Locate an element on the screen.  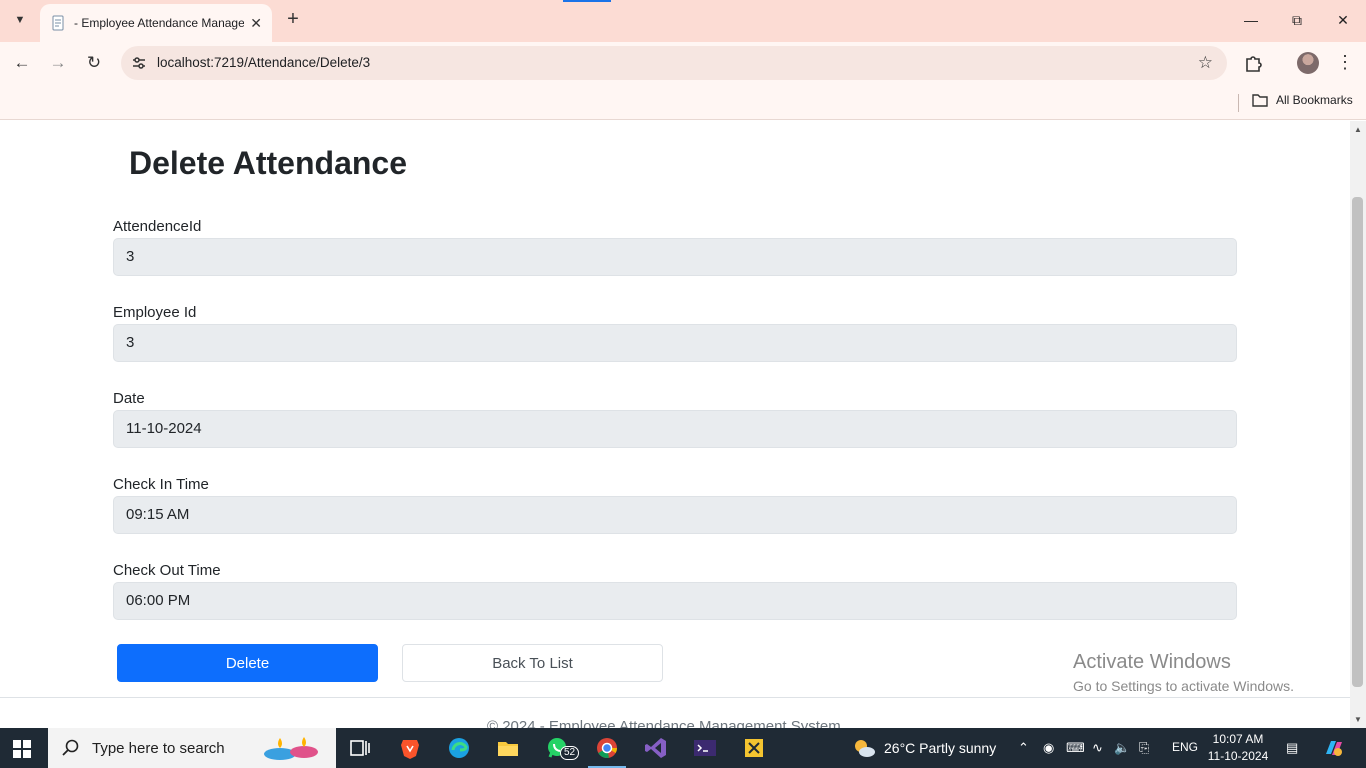
attendence-id-field: 3 is located at coordinates (675, 257).